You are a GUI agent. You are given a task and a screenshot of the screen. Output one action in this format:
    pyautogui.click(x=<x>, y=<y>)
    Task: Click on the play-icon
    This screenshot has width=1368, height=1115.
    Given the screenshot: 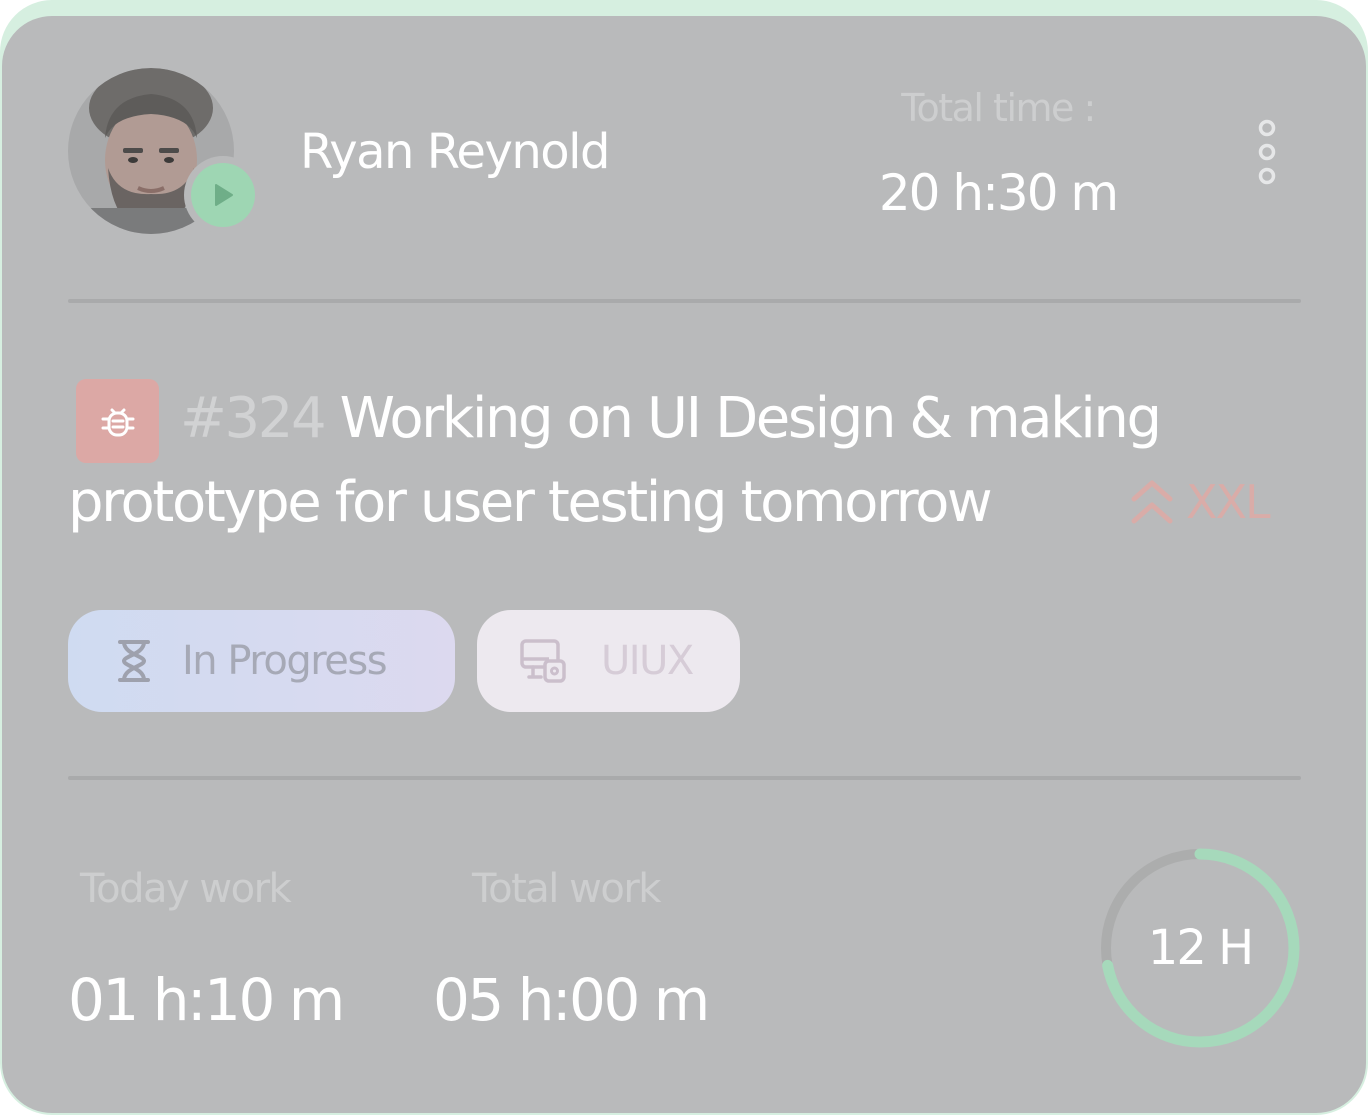 What is the action you would take?
    pyautogui.click(x=224, y=195)
    